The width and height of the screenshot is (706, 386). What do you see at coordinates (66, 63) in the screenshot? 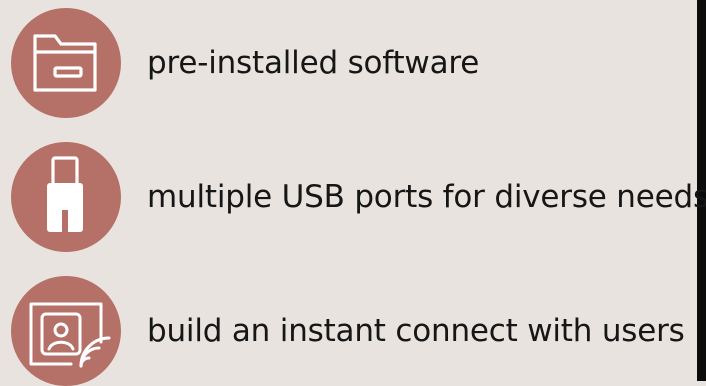
I see `folder-icon` at bounding box center [66, 63].